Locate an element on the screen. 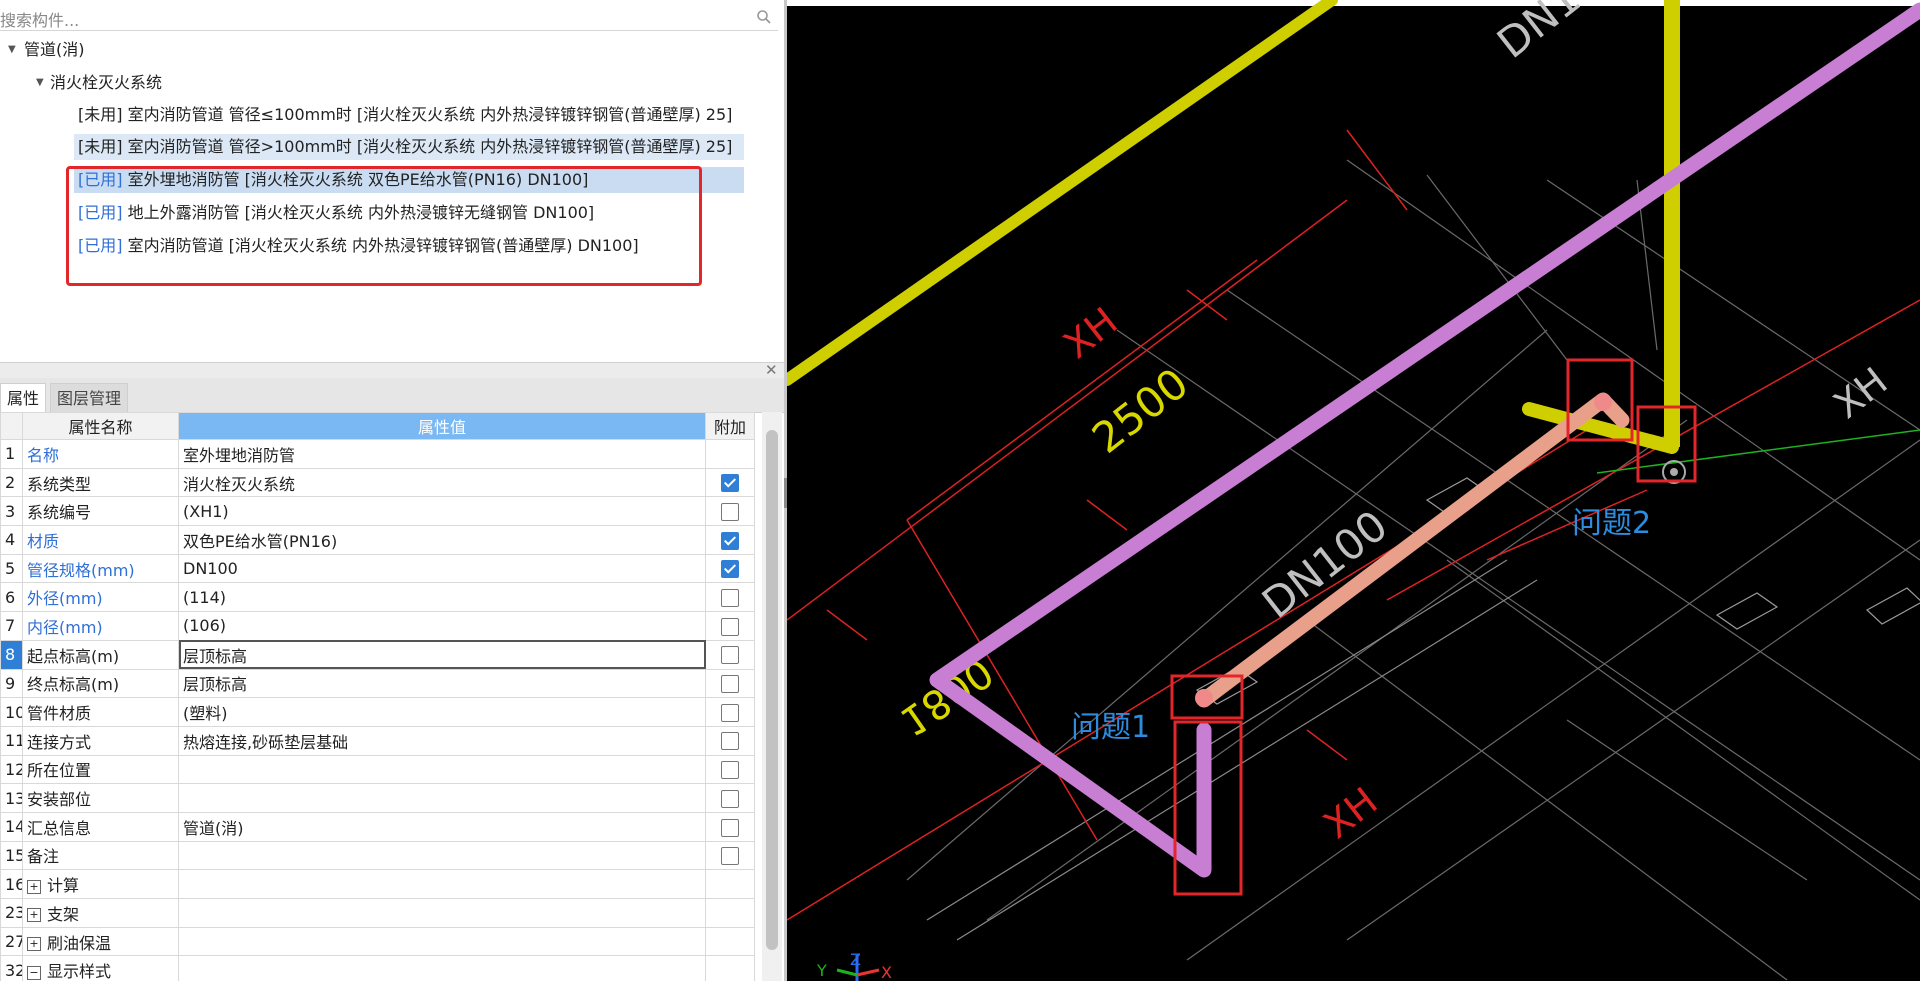 The width and height of the screenshot is (1920, 981). property-group: + 支架 is located at coordinates (100, 913).